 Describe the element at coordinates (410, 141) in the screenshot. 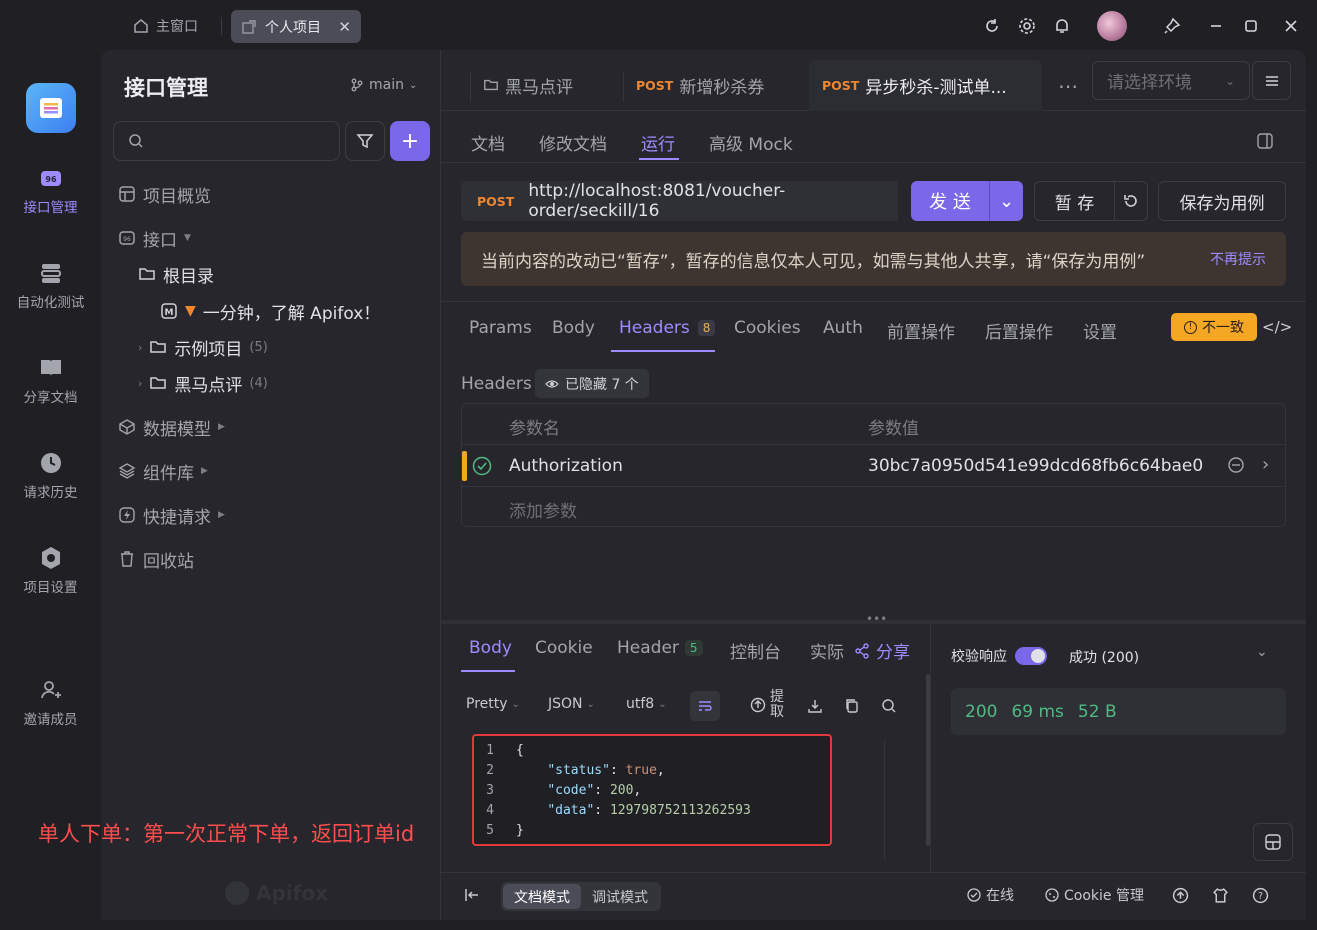

I see `add-button: +` at that location.